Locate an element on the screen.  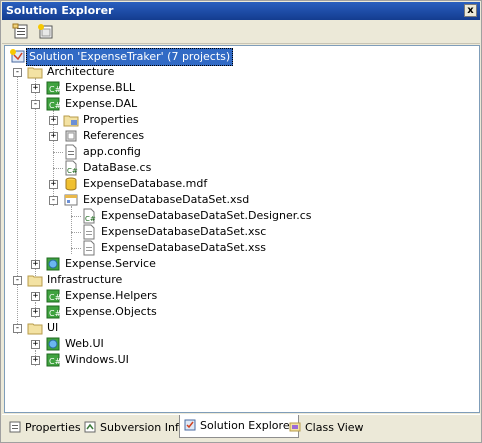
tree-node-dataset-xsd: - ExpenseDatabaseDataSet.xsd is located at coordinates (240, 200).